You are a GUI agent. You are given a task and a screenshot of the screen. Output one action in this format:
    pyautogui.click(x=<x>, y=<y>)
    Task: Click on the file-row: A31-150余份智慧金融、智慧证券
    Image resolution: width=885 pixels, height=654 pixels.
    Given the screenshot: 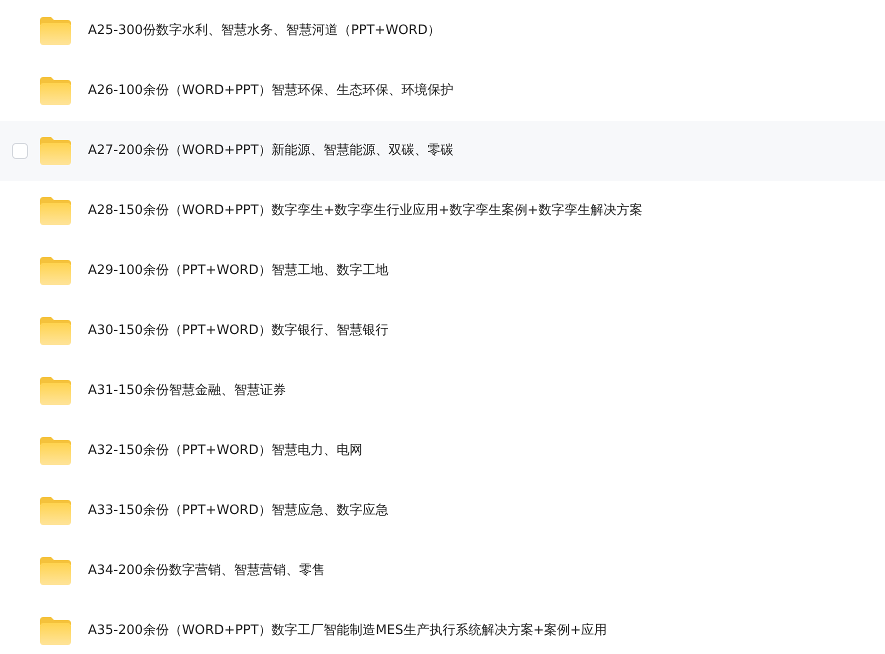 What is the action you would take?
    pyautogui.click(x=442, y=391)
    